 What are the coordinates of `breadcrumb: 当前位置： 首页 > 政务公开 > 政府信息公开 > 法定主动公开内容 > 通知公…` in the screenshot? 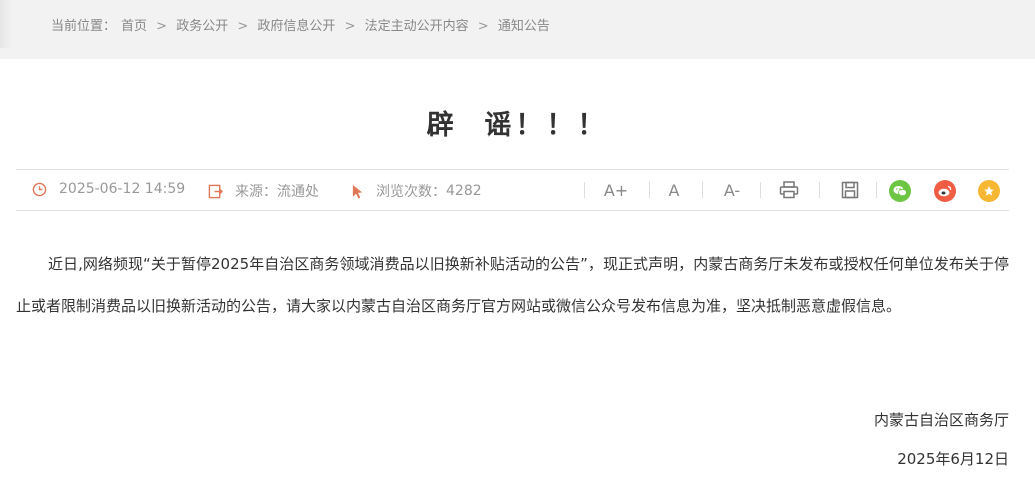 It's located at (303, 24).